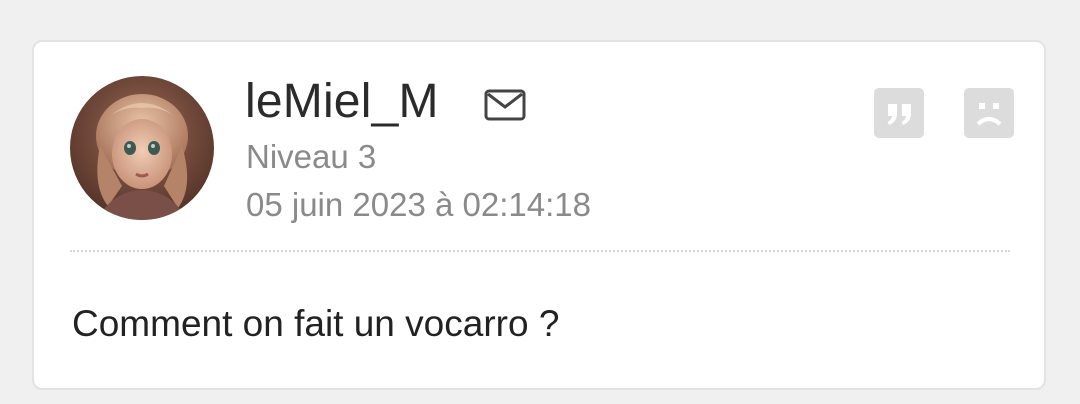  I want to click on avatar, so click(142, 148).